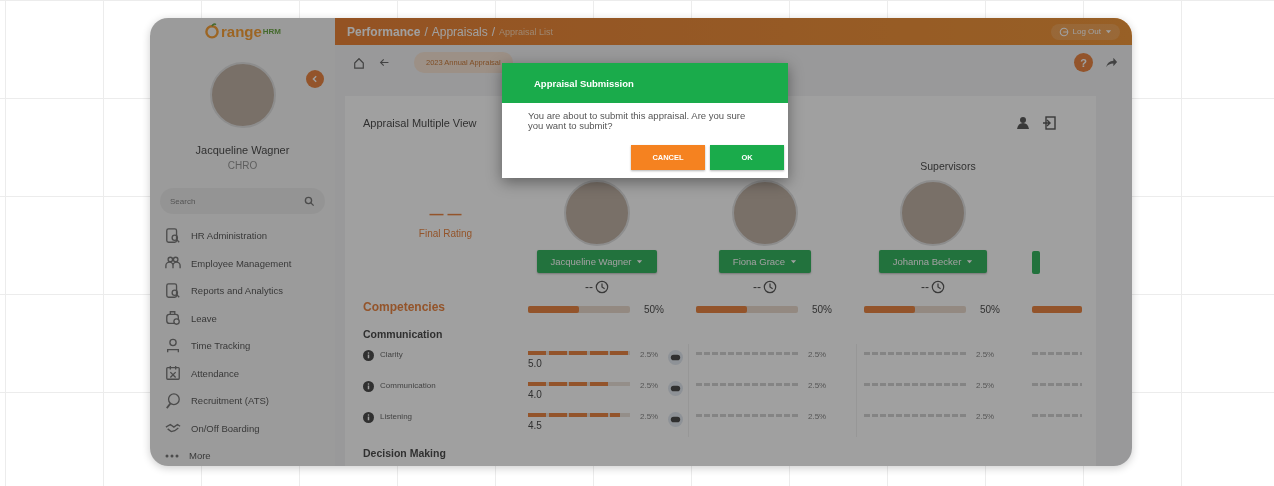 This screenshot has height=486, width=1274. Describe the element at coordinates (242, 291) in the screenshot. I see `sidebar-item: Reports and Analytics` at that location.